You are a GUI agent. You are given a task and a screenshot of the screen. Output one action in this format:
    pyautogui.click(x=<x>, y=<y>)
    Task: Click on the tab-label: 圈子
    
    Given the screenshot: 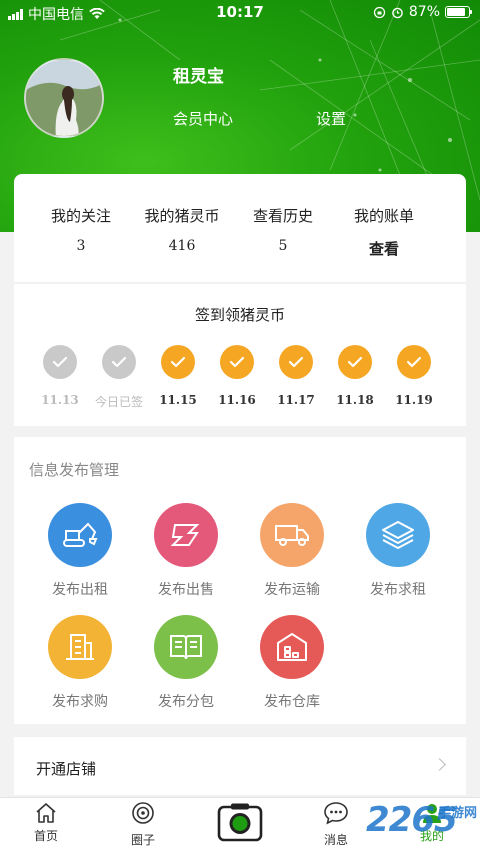 What is the action you would take?
    pyautogui.click(x=142, y=840)
    